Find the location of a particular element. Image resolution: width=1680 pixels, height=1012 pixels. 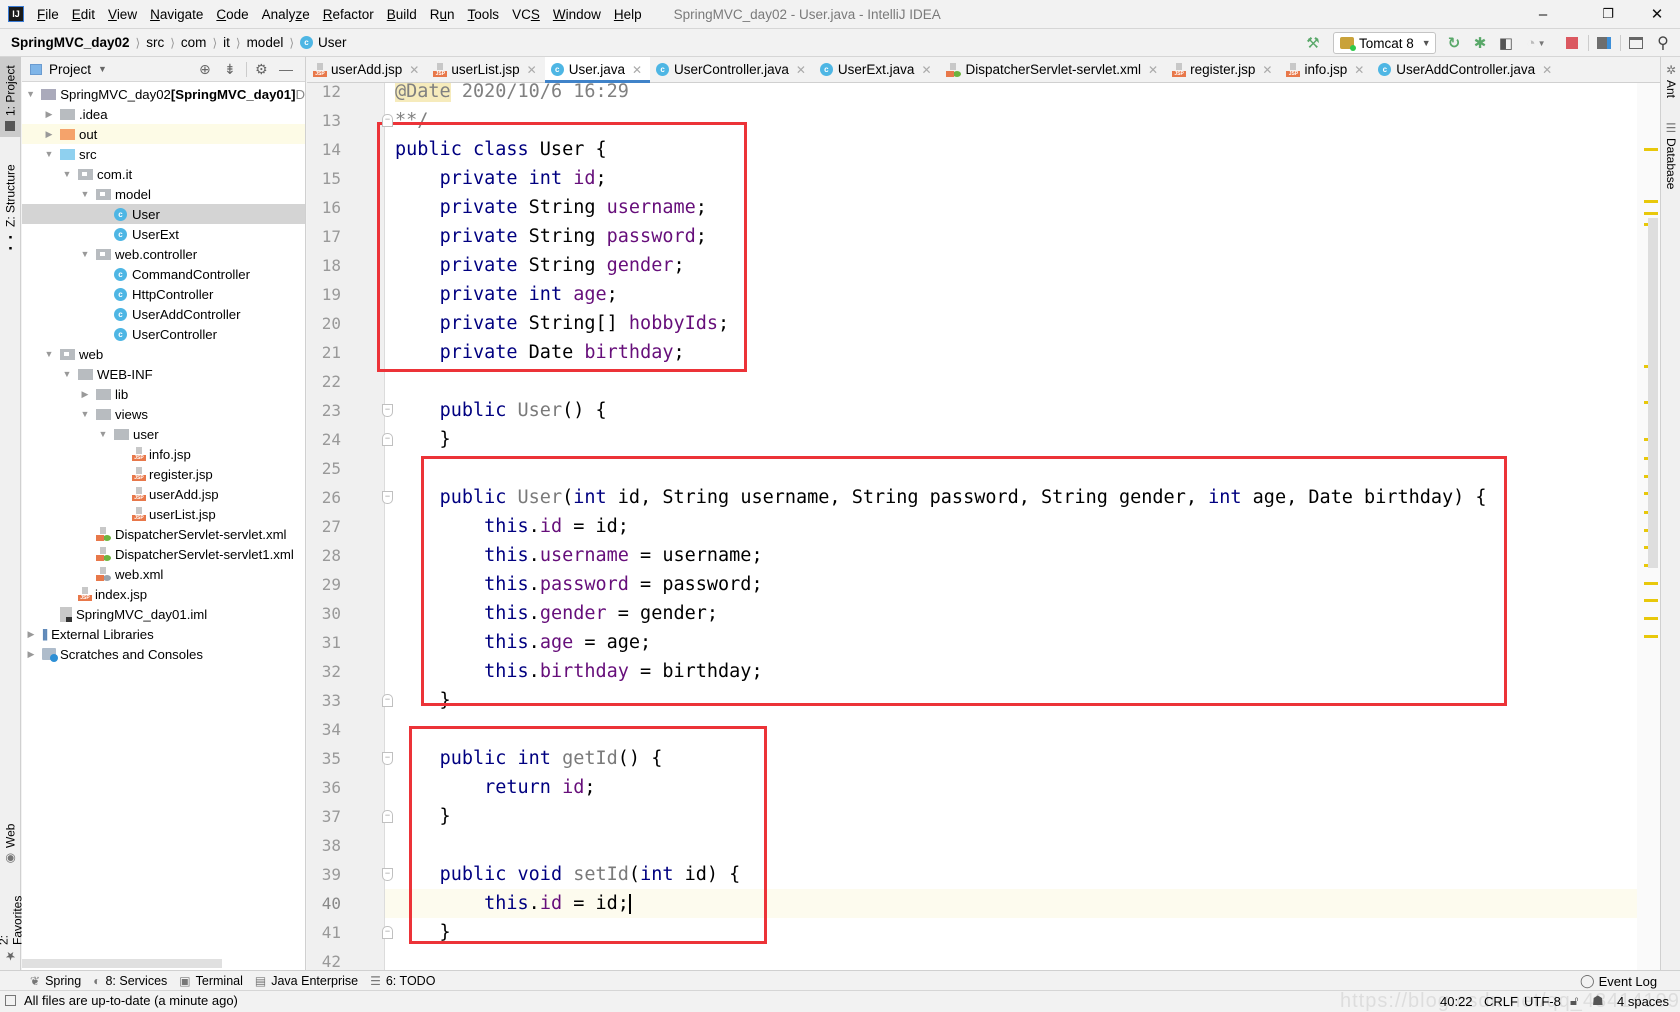

editor-tab: userAdd.jsp ✕ is located at coordinates (367, 69).